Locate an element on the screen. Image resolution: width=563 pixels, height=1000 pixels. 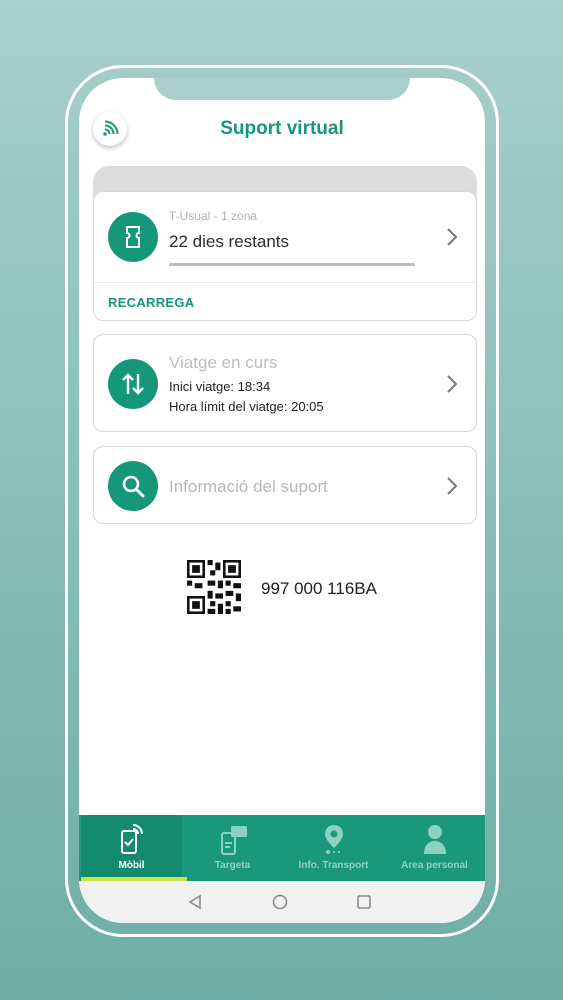
nav-label: Info. Transport is located at coordinates (333, 865).